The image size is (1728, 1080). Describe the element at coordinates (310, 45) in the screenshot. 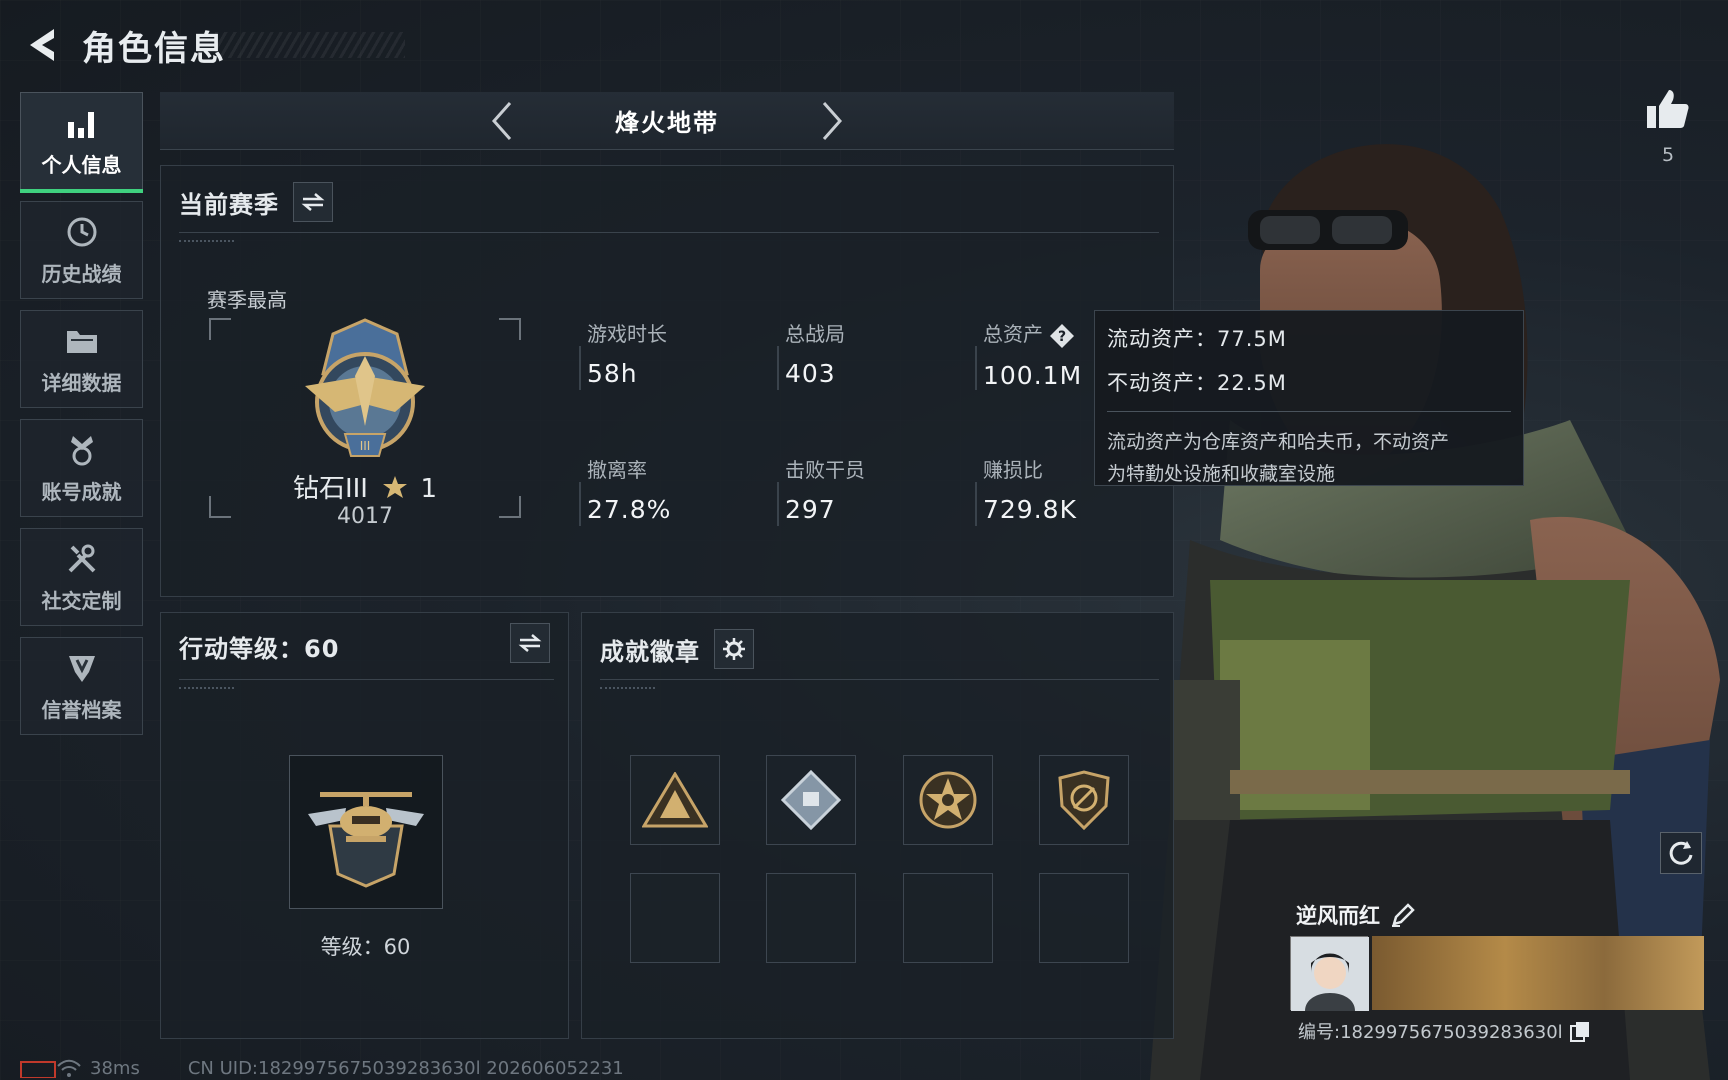

I see `title-decoration` at that location.